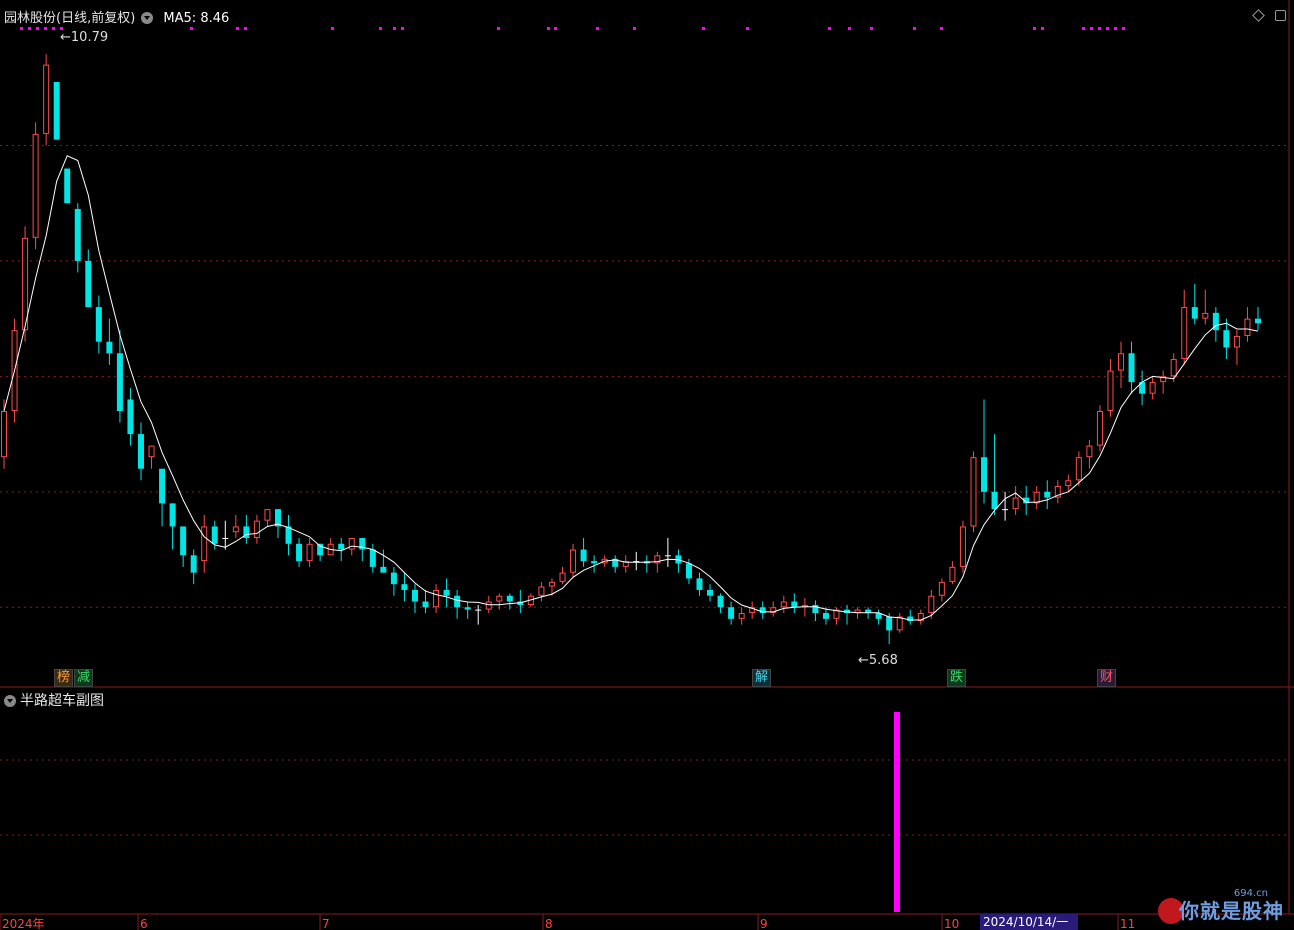 The image size is (1294, 930). Describe the element at coordinates (897, 812) in the screenshot. I see `sub-signal-bar` at that location.